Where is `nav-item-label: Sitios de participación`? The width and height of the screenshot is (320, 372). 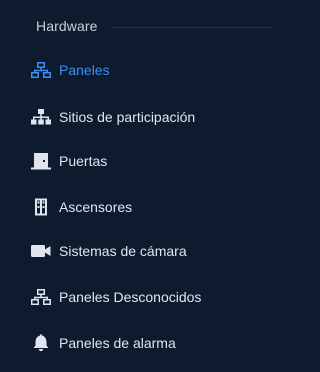
nav-item-label: Sitios de participación is located at coordinates (127, 117).